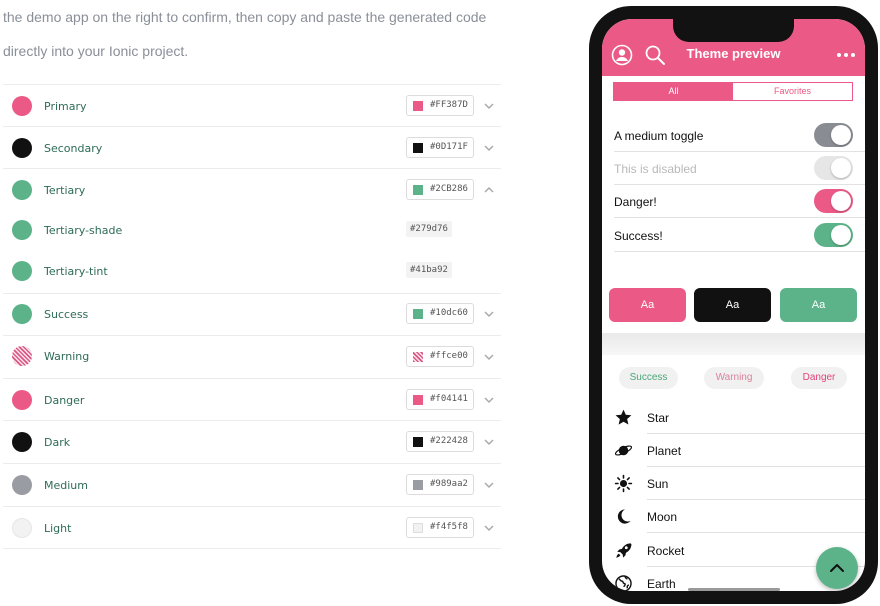  I want to click on earth-icon, so click(623, 583).